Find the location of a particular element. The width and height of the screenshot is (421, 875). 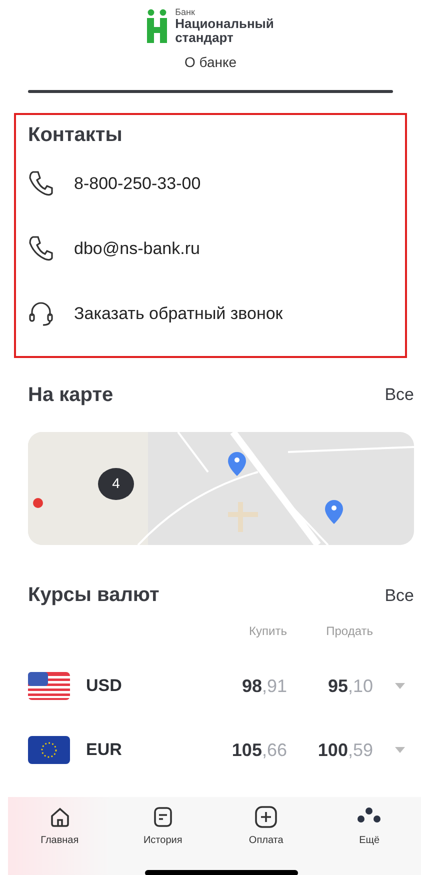

section-title: Контакты is located at coordinates (76, 135).